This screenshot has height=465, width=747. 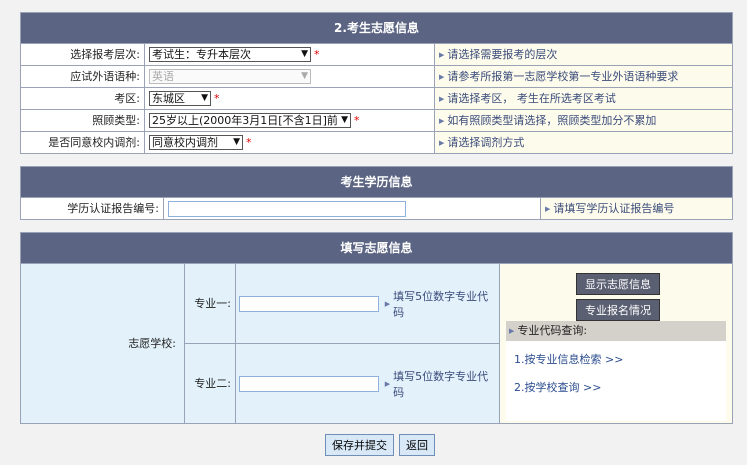 What do you see at coordinates (359, 445) in the screenshot?
I see `save-submit-button: 保存并提交` at bounding box center [359, 445].